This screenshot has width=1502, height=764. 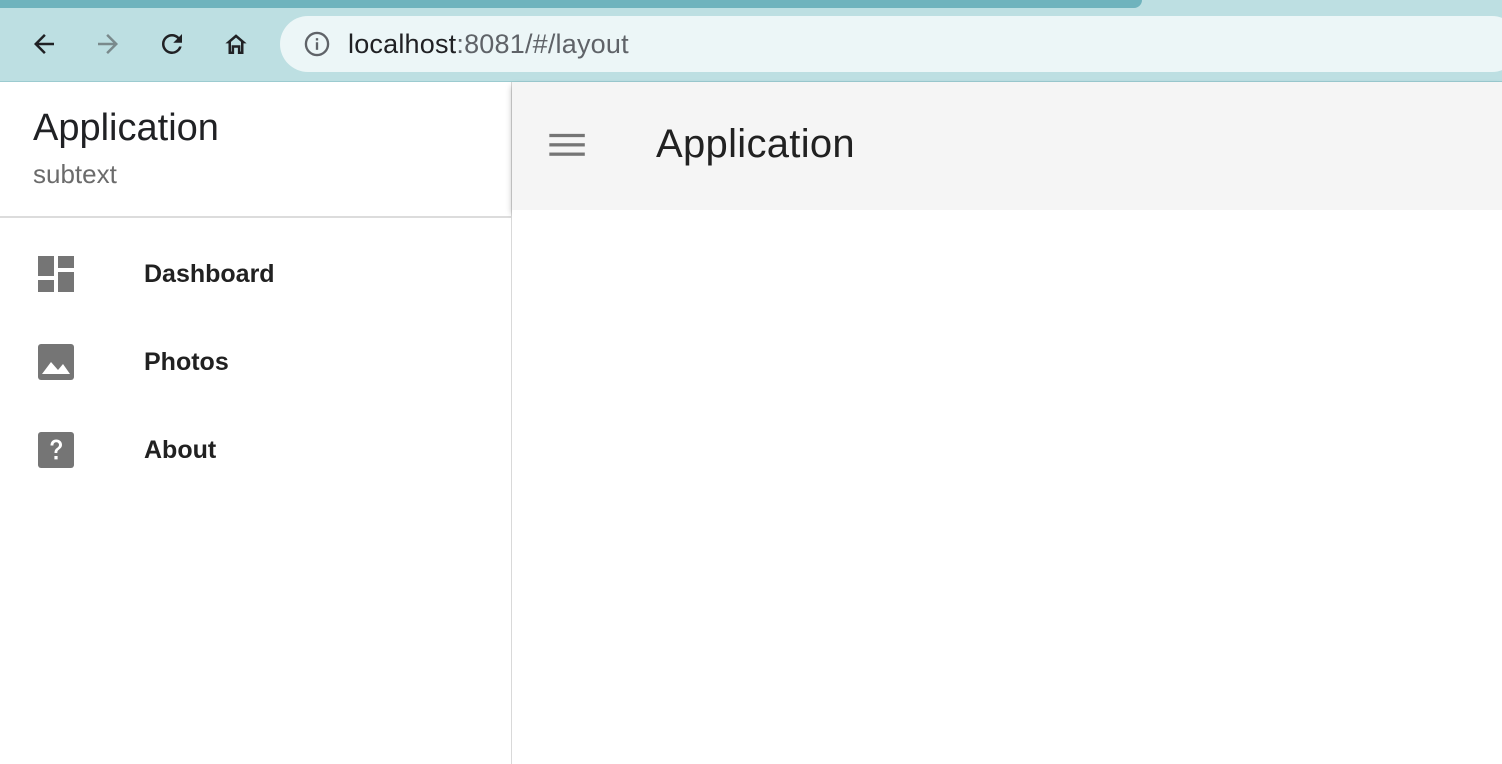 I want to click on drawer-item-photos: Photos, so click(x=255, y=362).